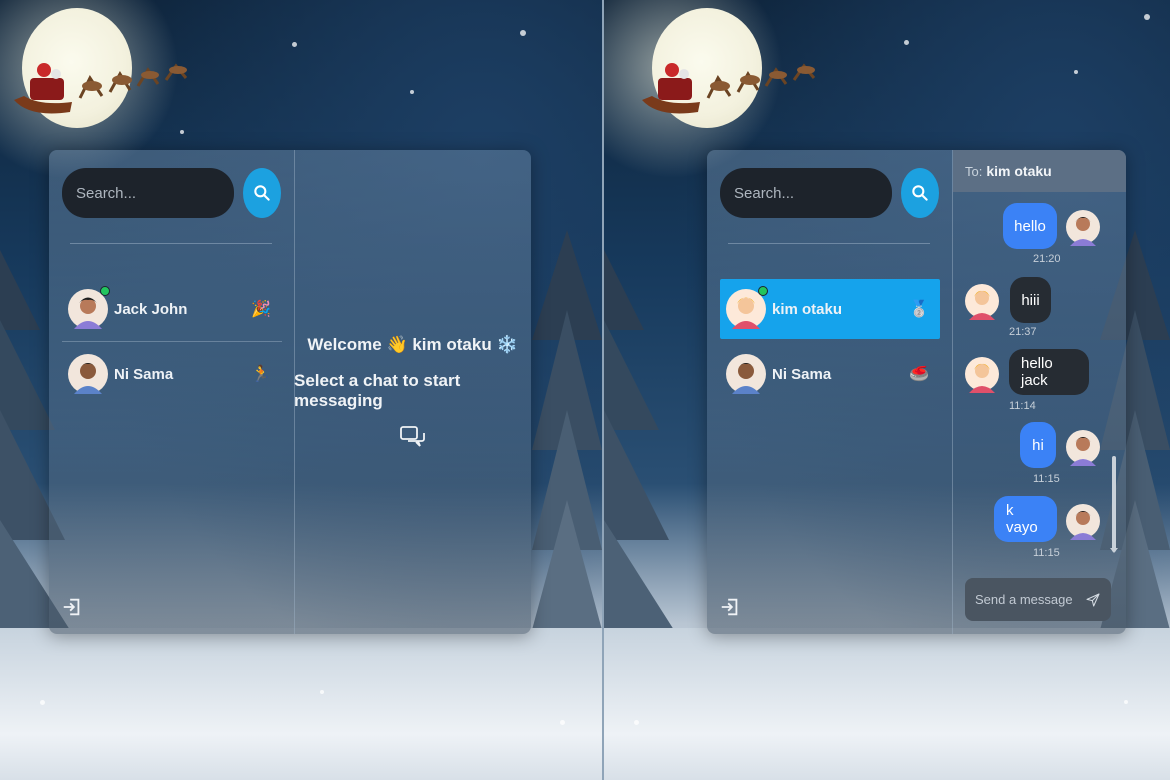 The width and height of the screenshot is (1170, 780). Describe the element at coordinates (1025, 599) in the screenshot. I see `message-input` at that location.